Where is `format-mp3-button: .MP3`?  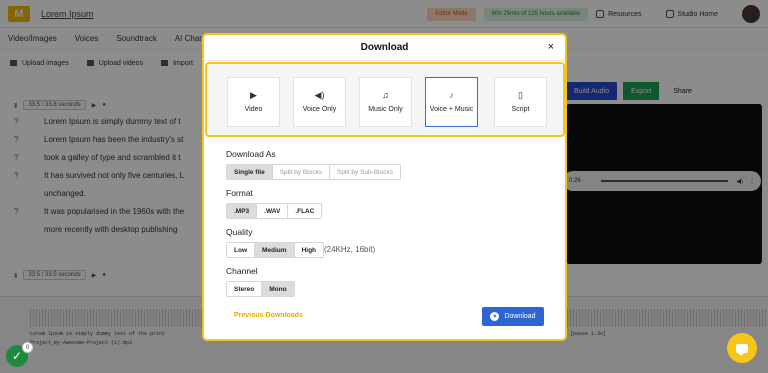
format-mp3-button: .MP3 is located at coordinates (242, 211).